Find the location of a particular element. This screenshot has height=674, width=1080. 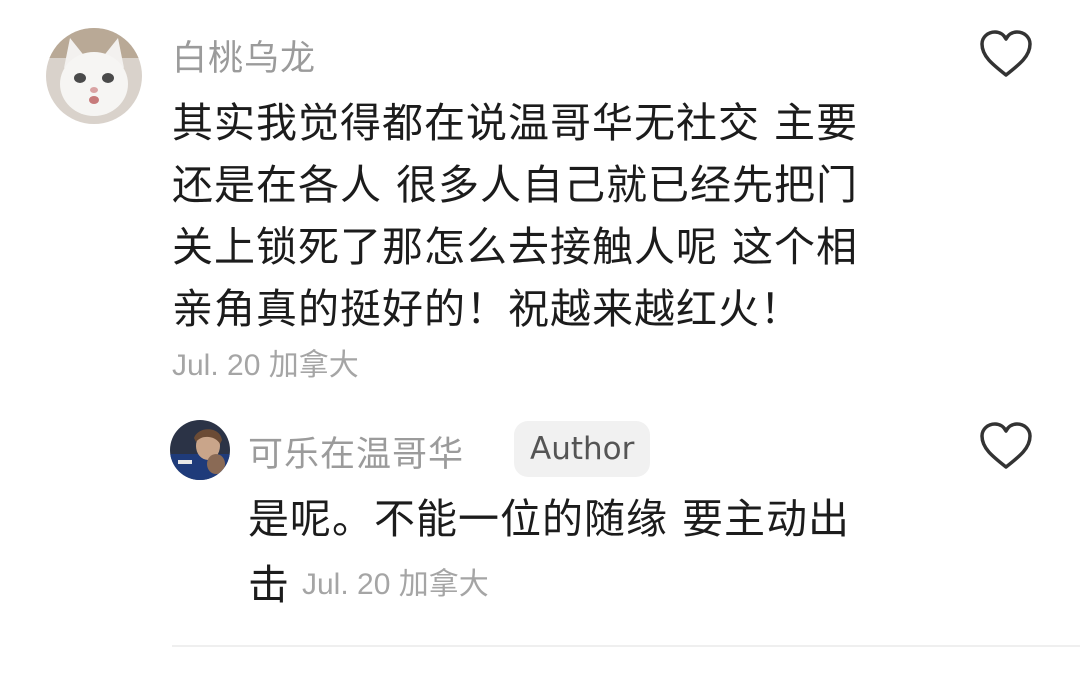

comment-text-line: 亲角真的挺好的！祝越来越红火！ is located at coordinates (487, 309).